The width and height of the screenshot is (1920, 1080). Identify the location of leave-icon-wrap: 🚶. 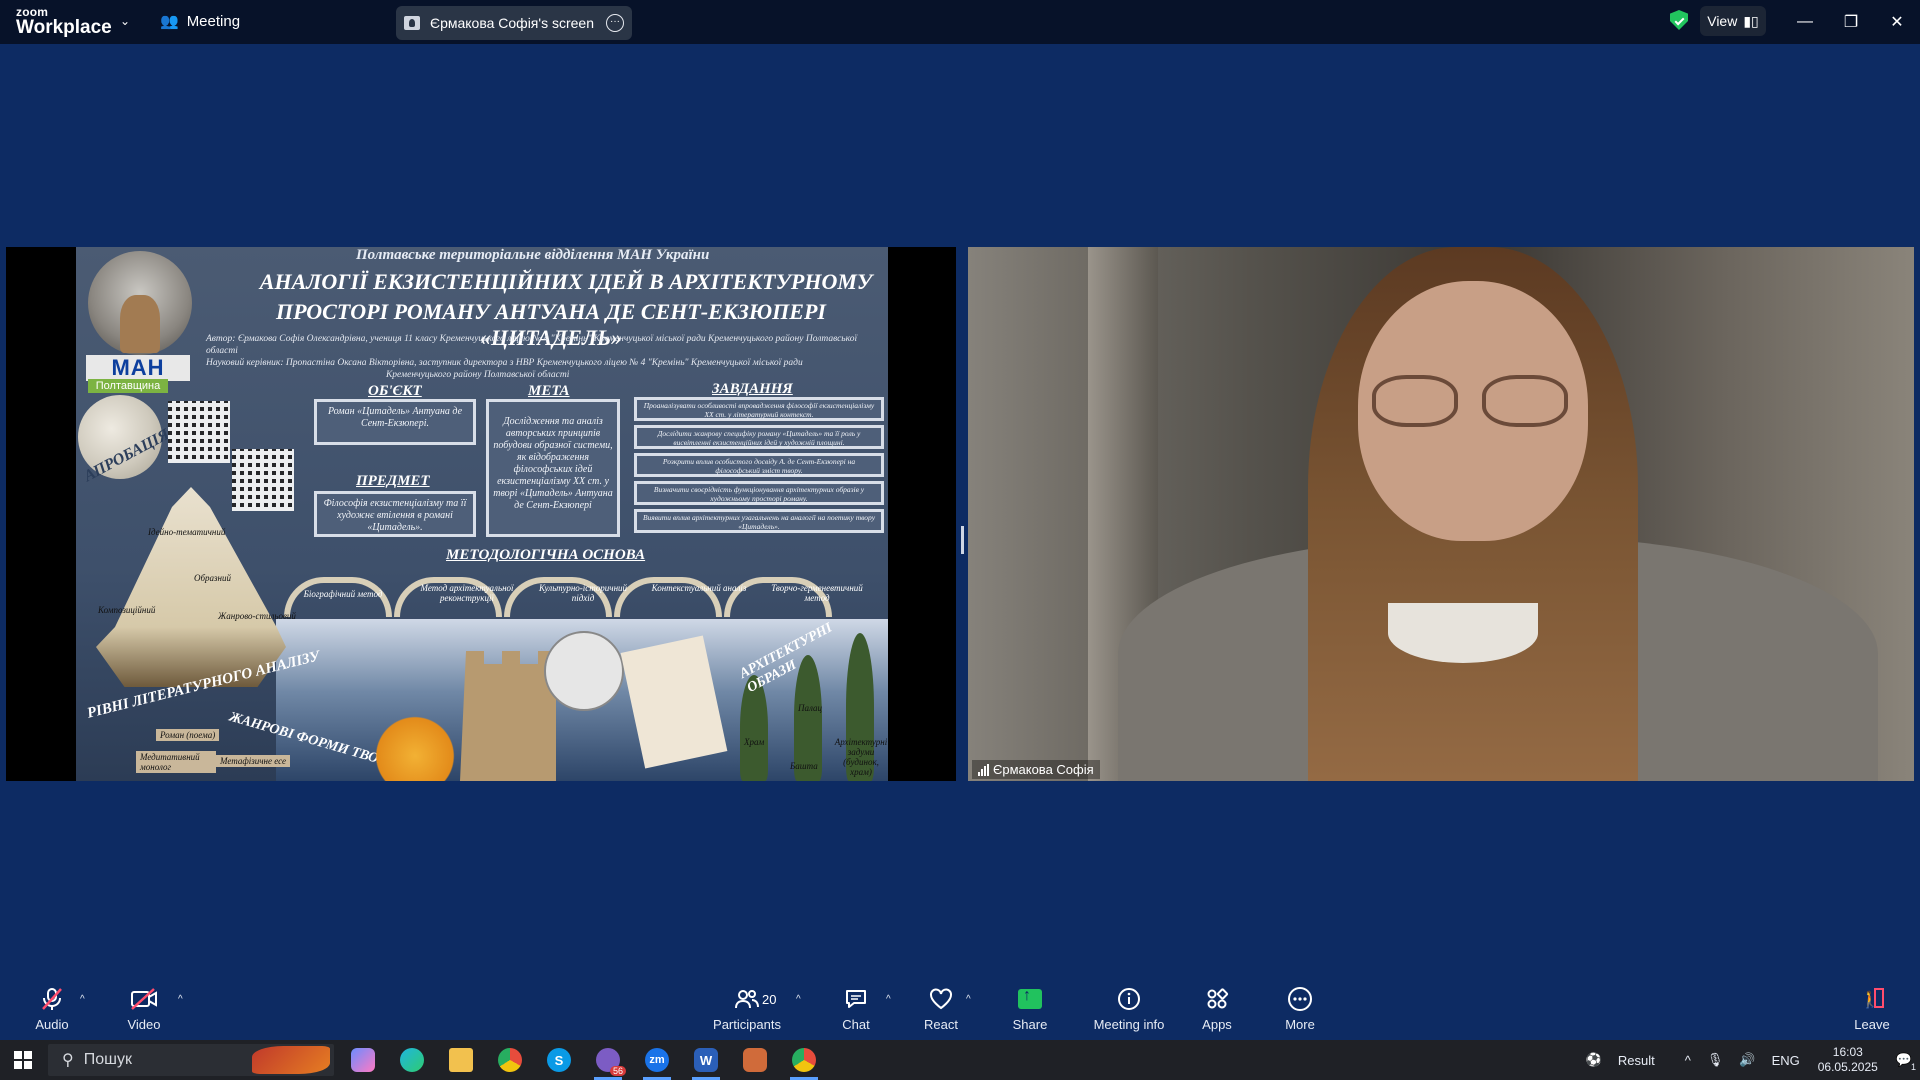
(1872, 999).